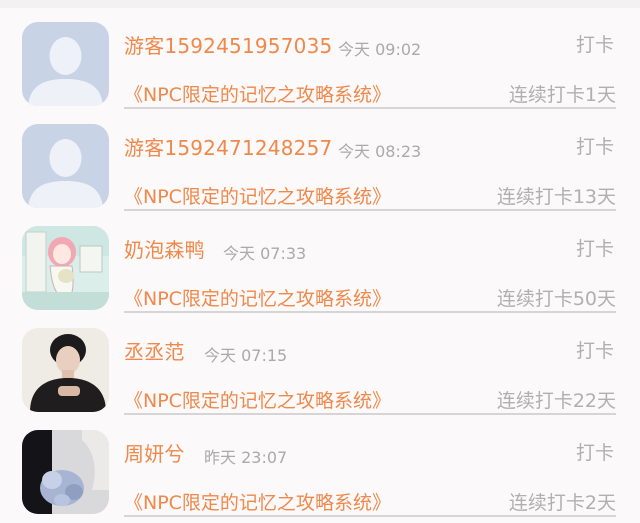 The image size is (640, 523). Describe the element at coordinates (380, 49) in the screenshot. I see `checkin-time: 今天 09:02` at that location.